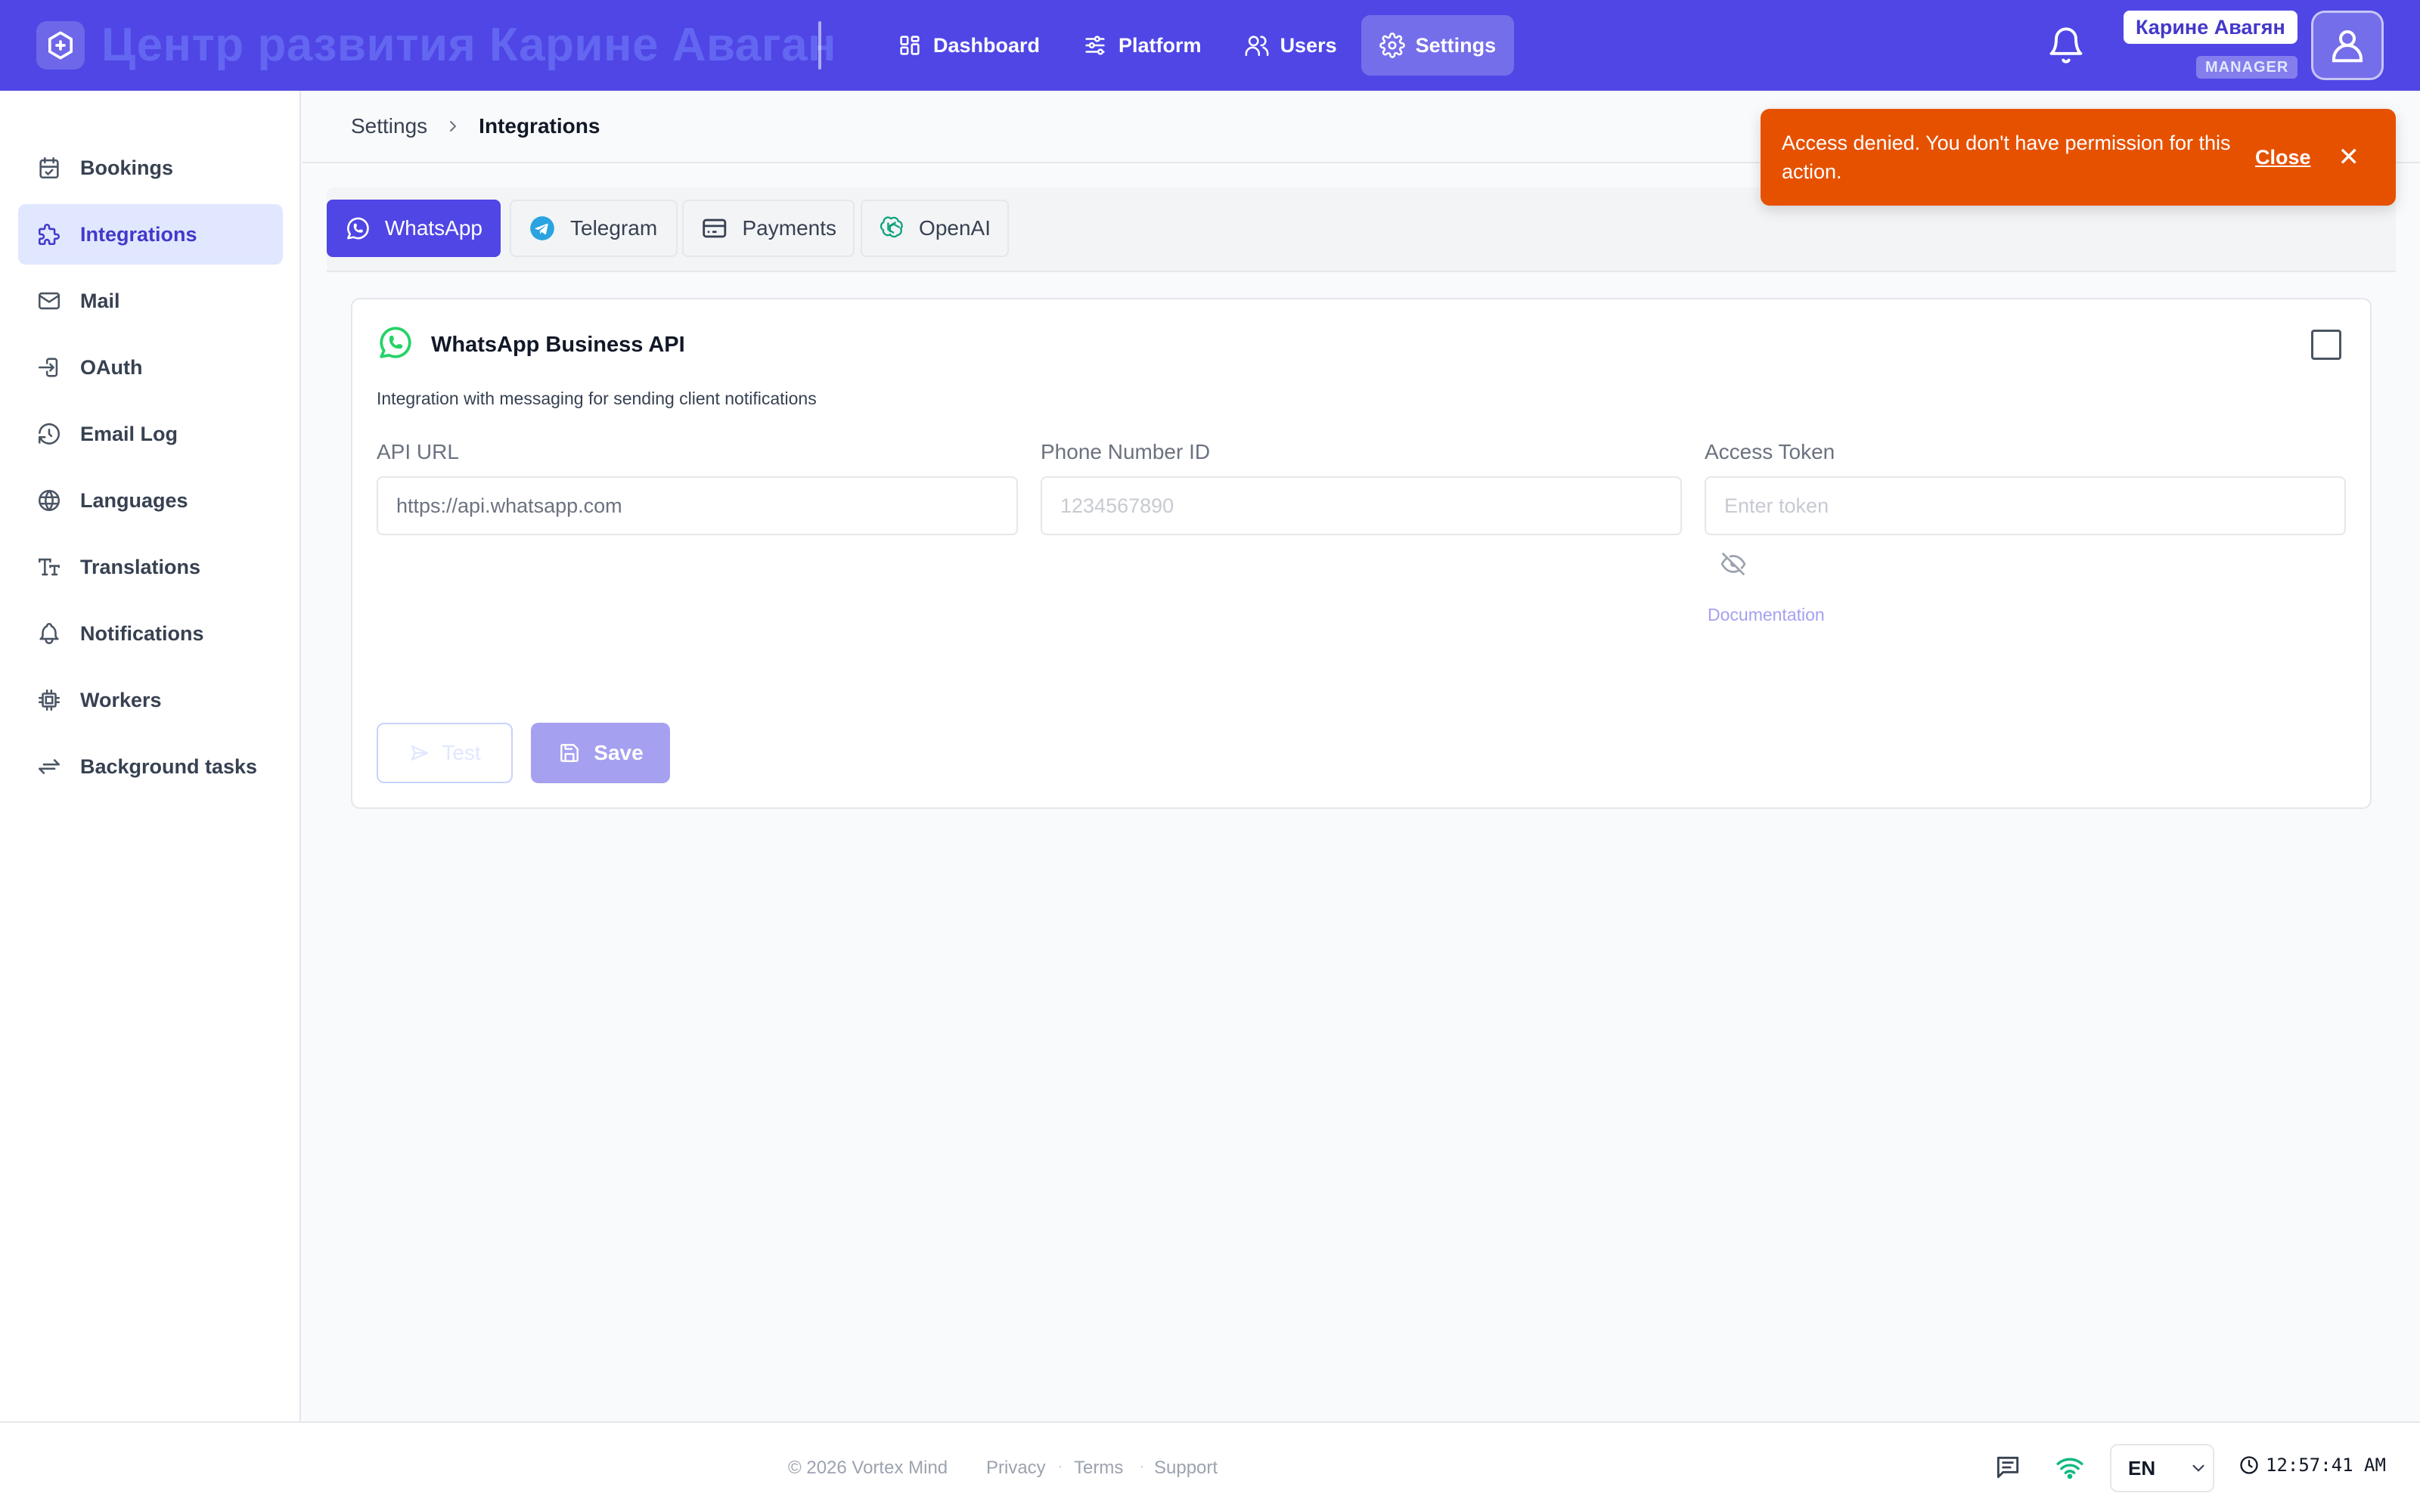  What do you see at coordinates (1095, 46) in the screenshot?
I see `sliders-icon` at bounding box center [1095, 46].